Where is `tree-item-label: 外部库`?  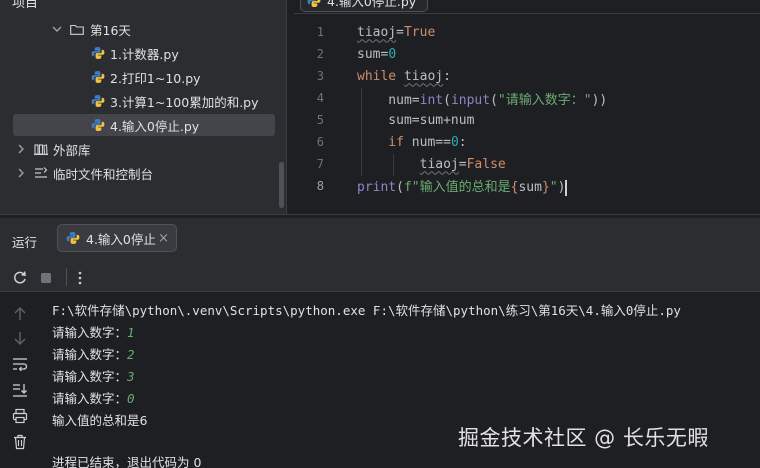 tree-item-label: 外部库 is located at coordinates (72, 150).